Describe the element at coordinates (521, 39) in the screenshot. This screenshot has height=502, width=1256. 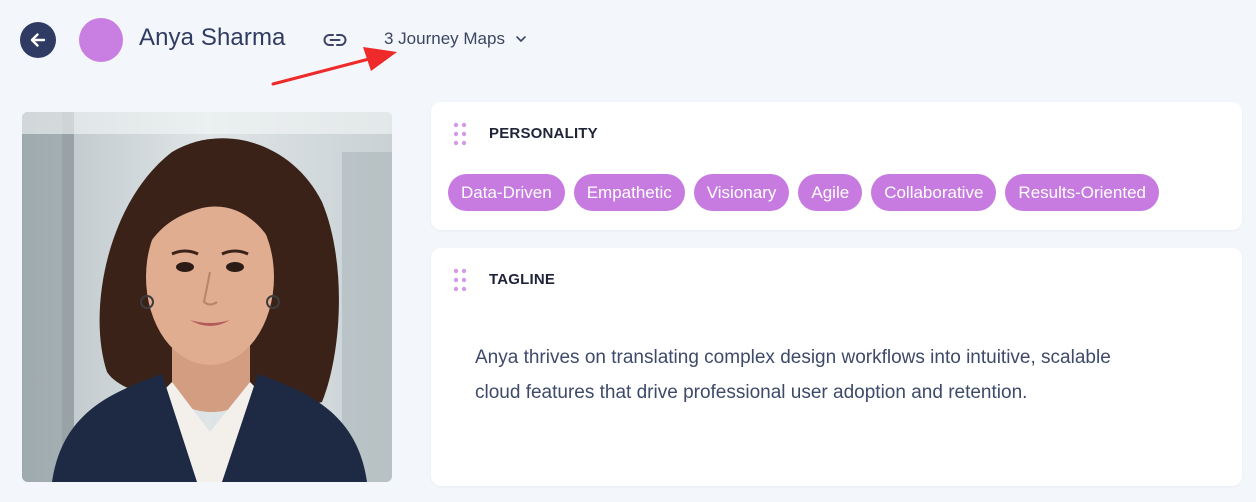
I see `chevron-down-icon` at that location.